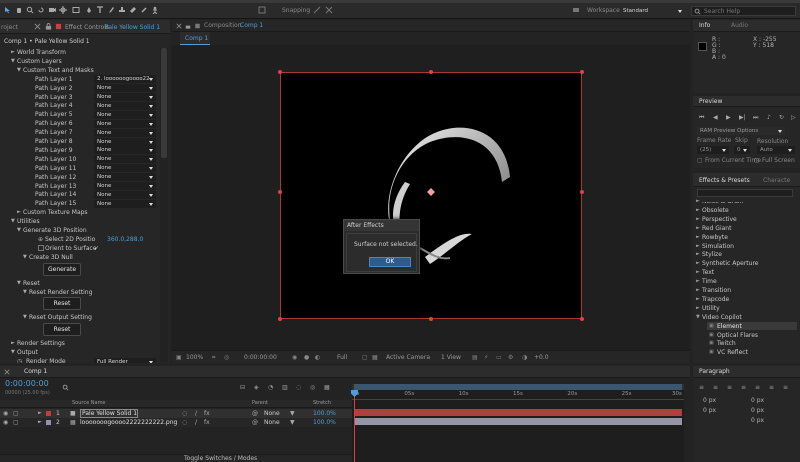  What do you see at coordinates (701, 117) in the screenshot?
I see `first-frame-icon: ⏮` at bounding box center [701, 117].